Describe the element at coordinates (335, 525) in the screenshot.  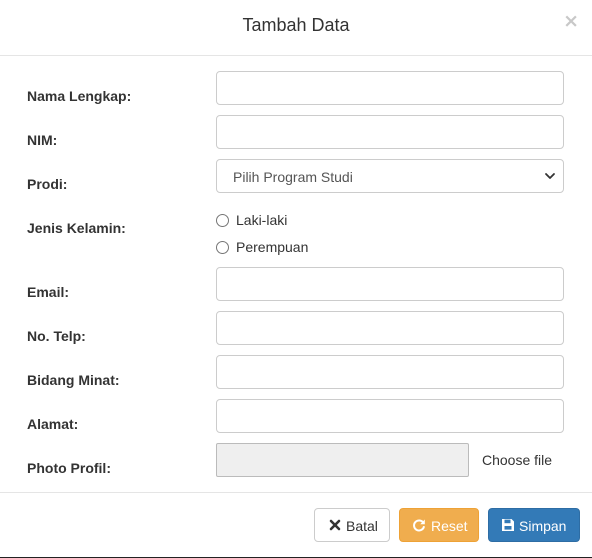
I see `times-icon` at that location.